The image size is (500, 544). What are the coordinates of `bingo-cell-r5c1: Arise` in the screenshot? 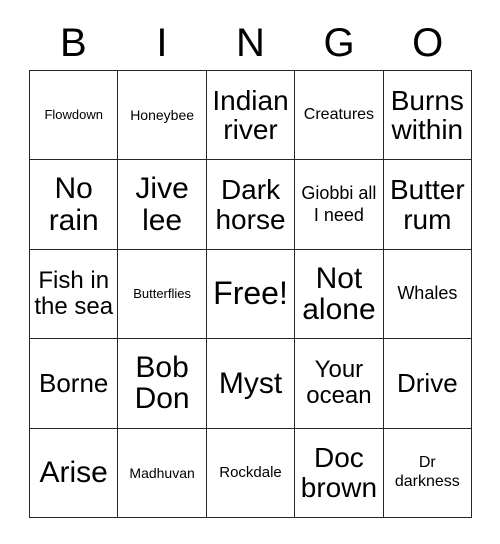 It's located at (74, 473).